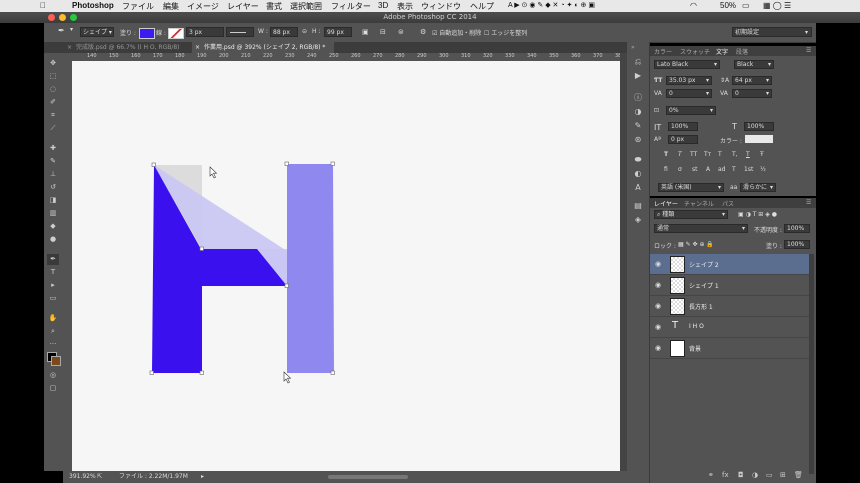 This screenshot has width=860, height=483. Describe the element at coordinates (638, 75) in the screenshot. I see `actions-icon: ▶` at that location.